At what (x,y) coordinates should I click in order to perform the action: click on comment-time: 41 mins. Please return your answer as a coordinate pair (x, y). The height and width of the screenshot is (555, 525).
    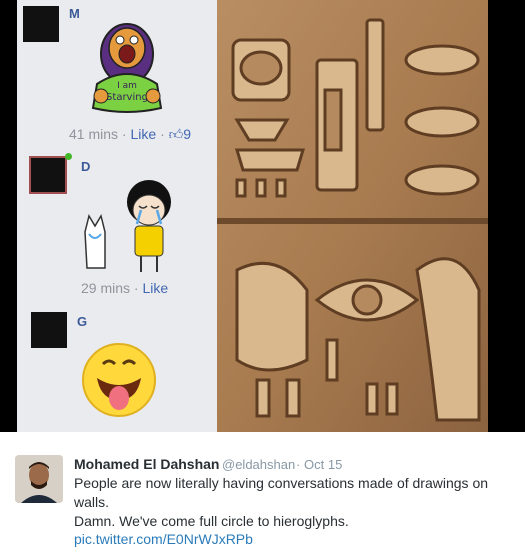
    Looking at the image, I should click on (94, 134).